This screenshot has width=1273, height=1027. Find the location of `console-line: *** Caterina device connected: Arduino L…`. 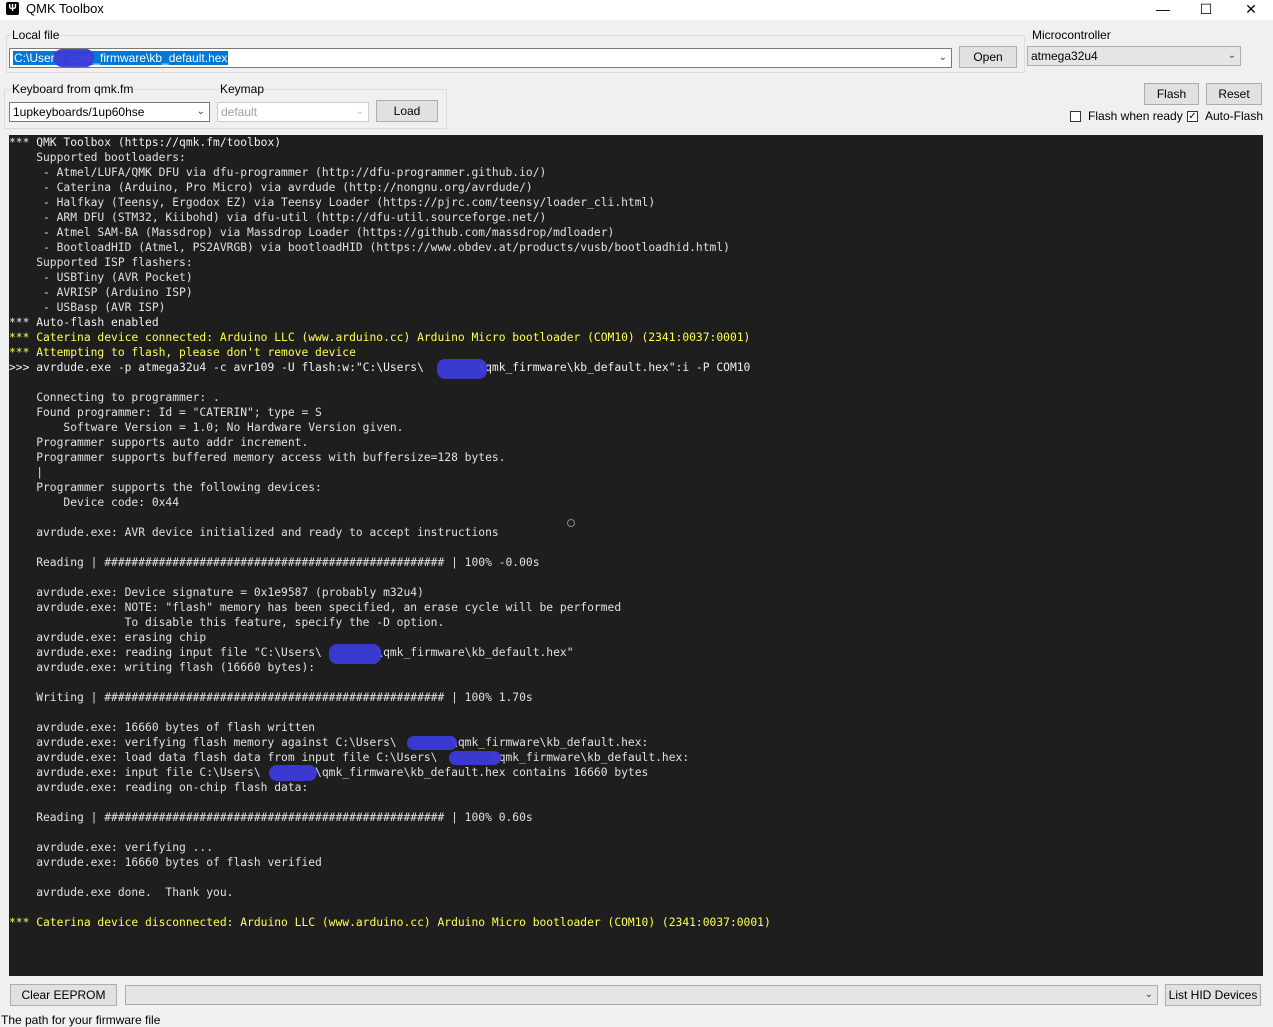

console-line: *** Caterina device connected: Arduino L… is located at coordinates (380, 337).